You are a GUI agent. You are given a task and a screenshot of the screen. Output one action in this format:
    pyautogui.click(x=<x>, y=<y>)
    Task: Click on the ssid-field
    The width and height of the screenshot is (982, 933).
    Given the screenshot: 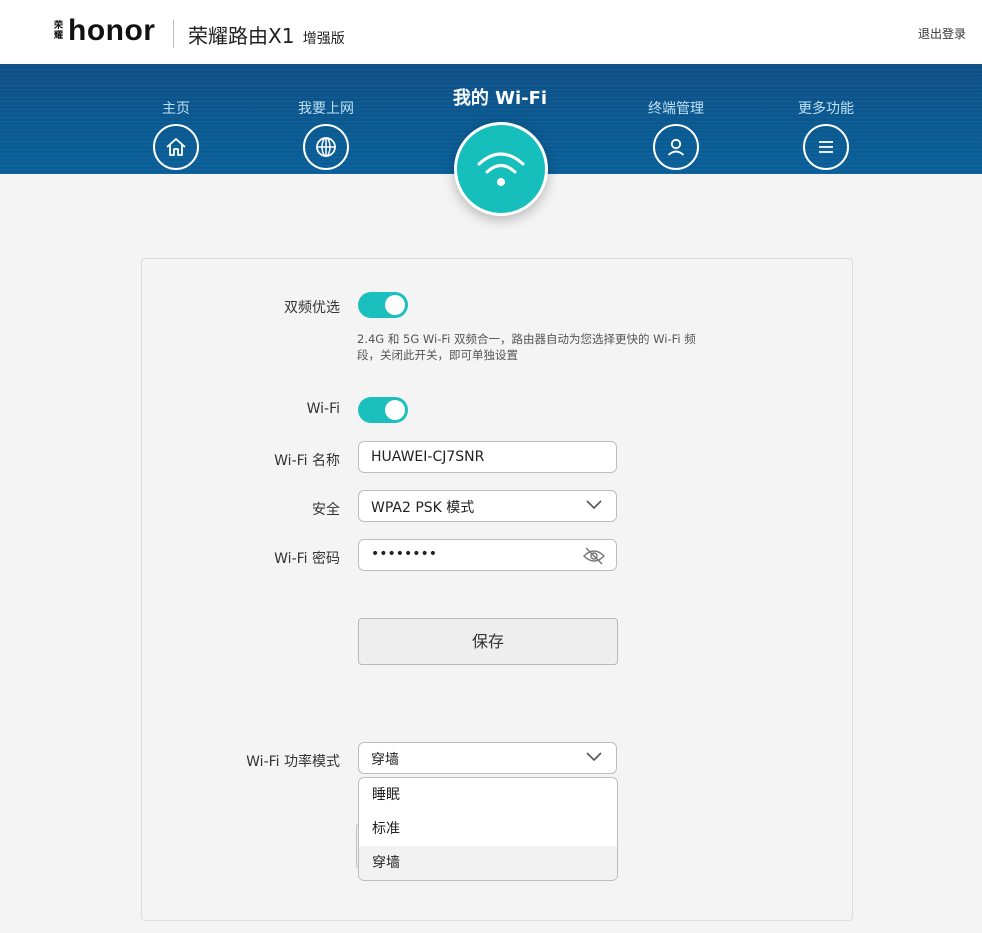 What is the action you would take?
    pyautogui.click(x=487, y=457)
    